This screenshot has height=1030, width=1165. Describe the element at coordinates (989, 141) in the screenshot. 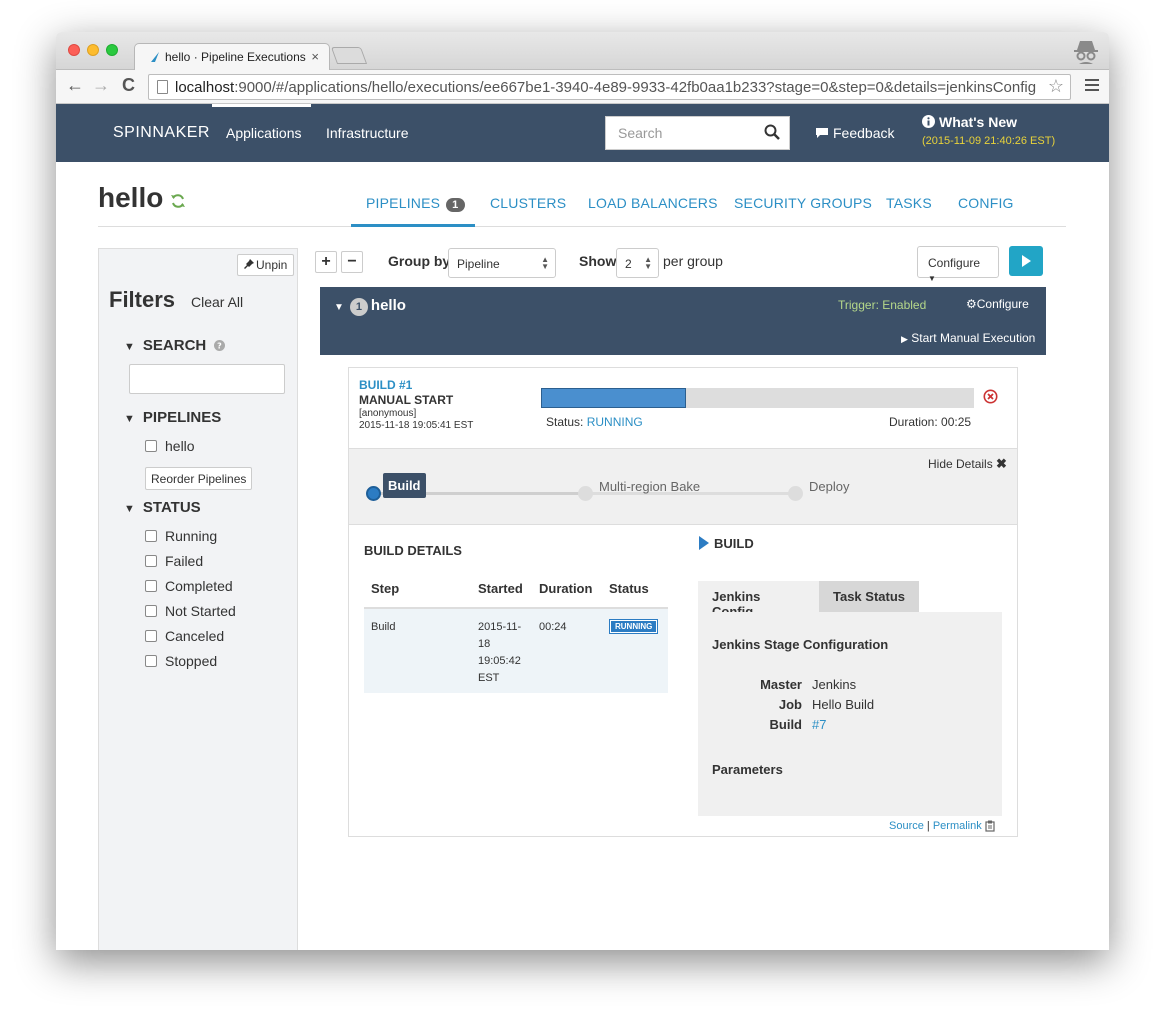

I see `whats-new-date: (2015-11-09 21:40:26 EST)` at that location.